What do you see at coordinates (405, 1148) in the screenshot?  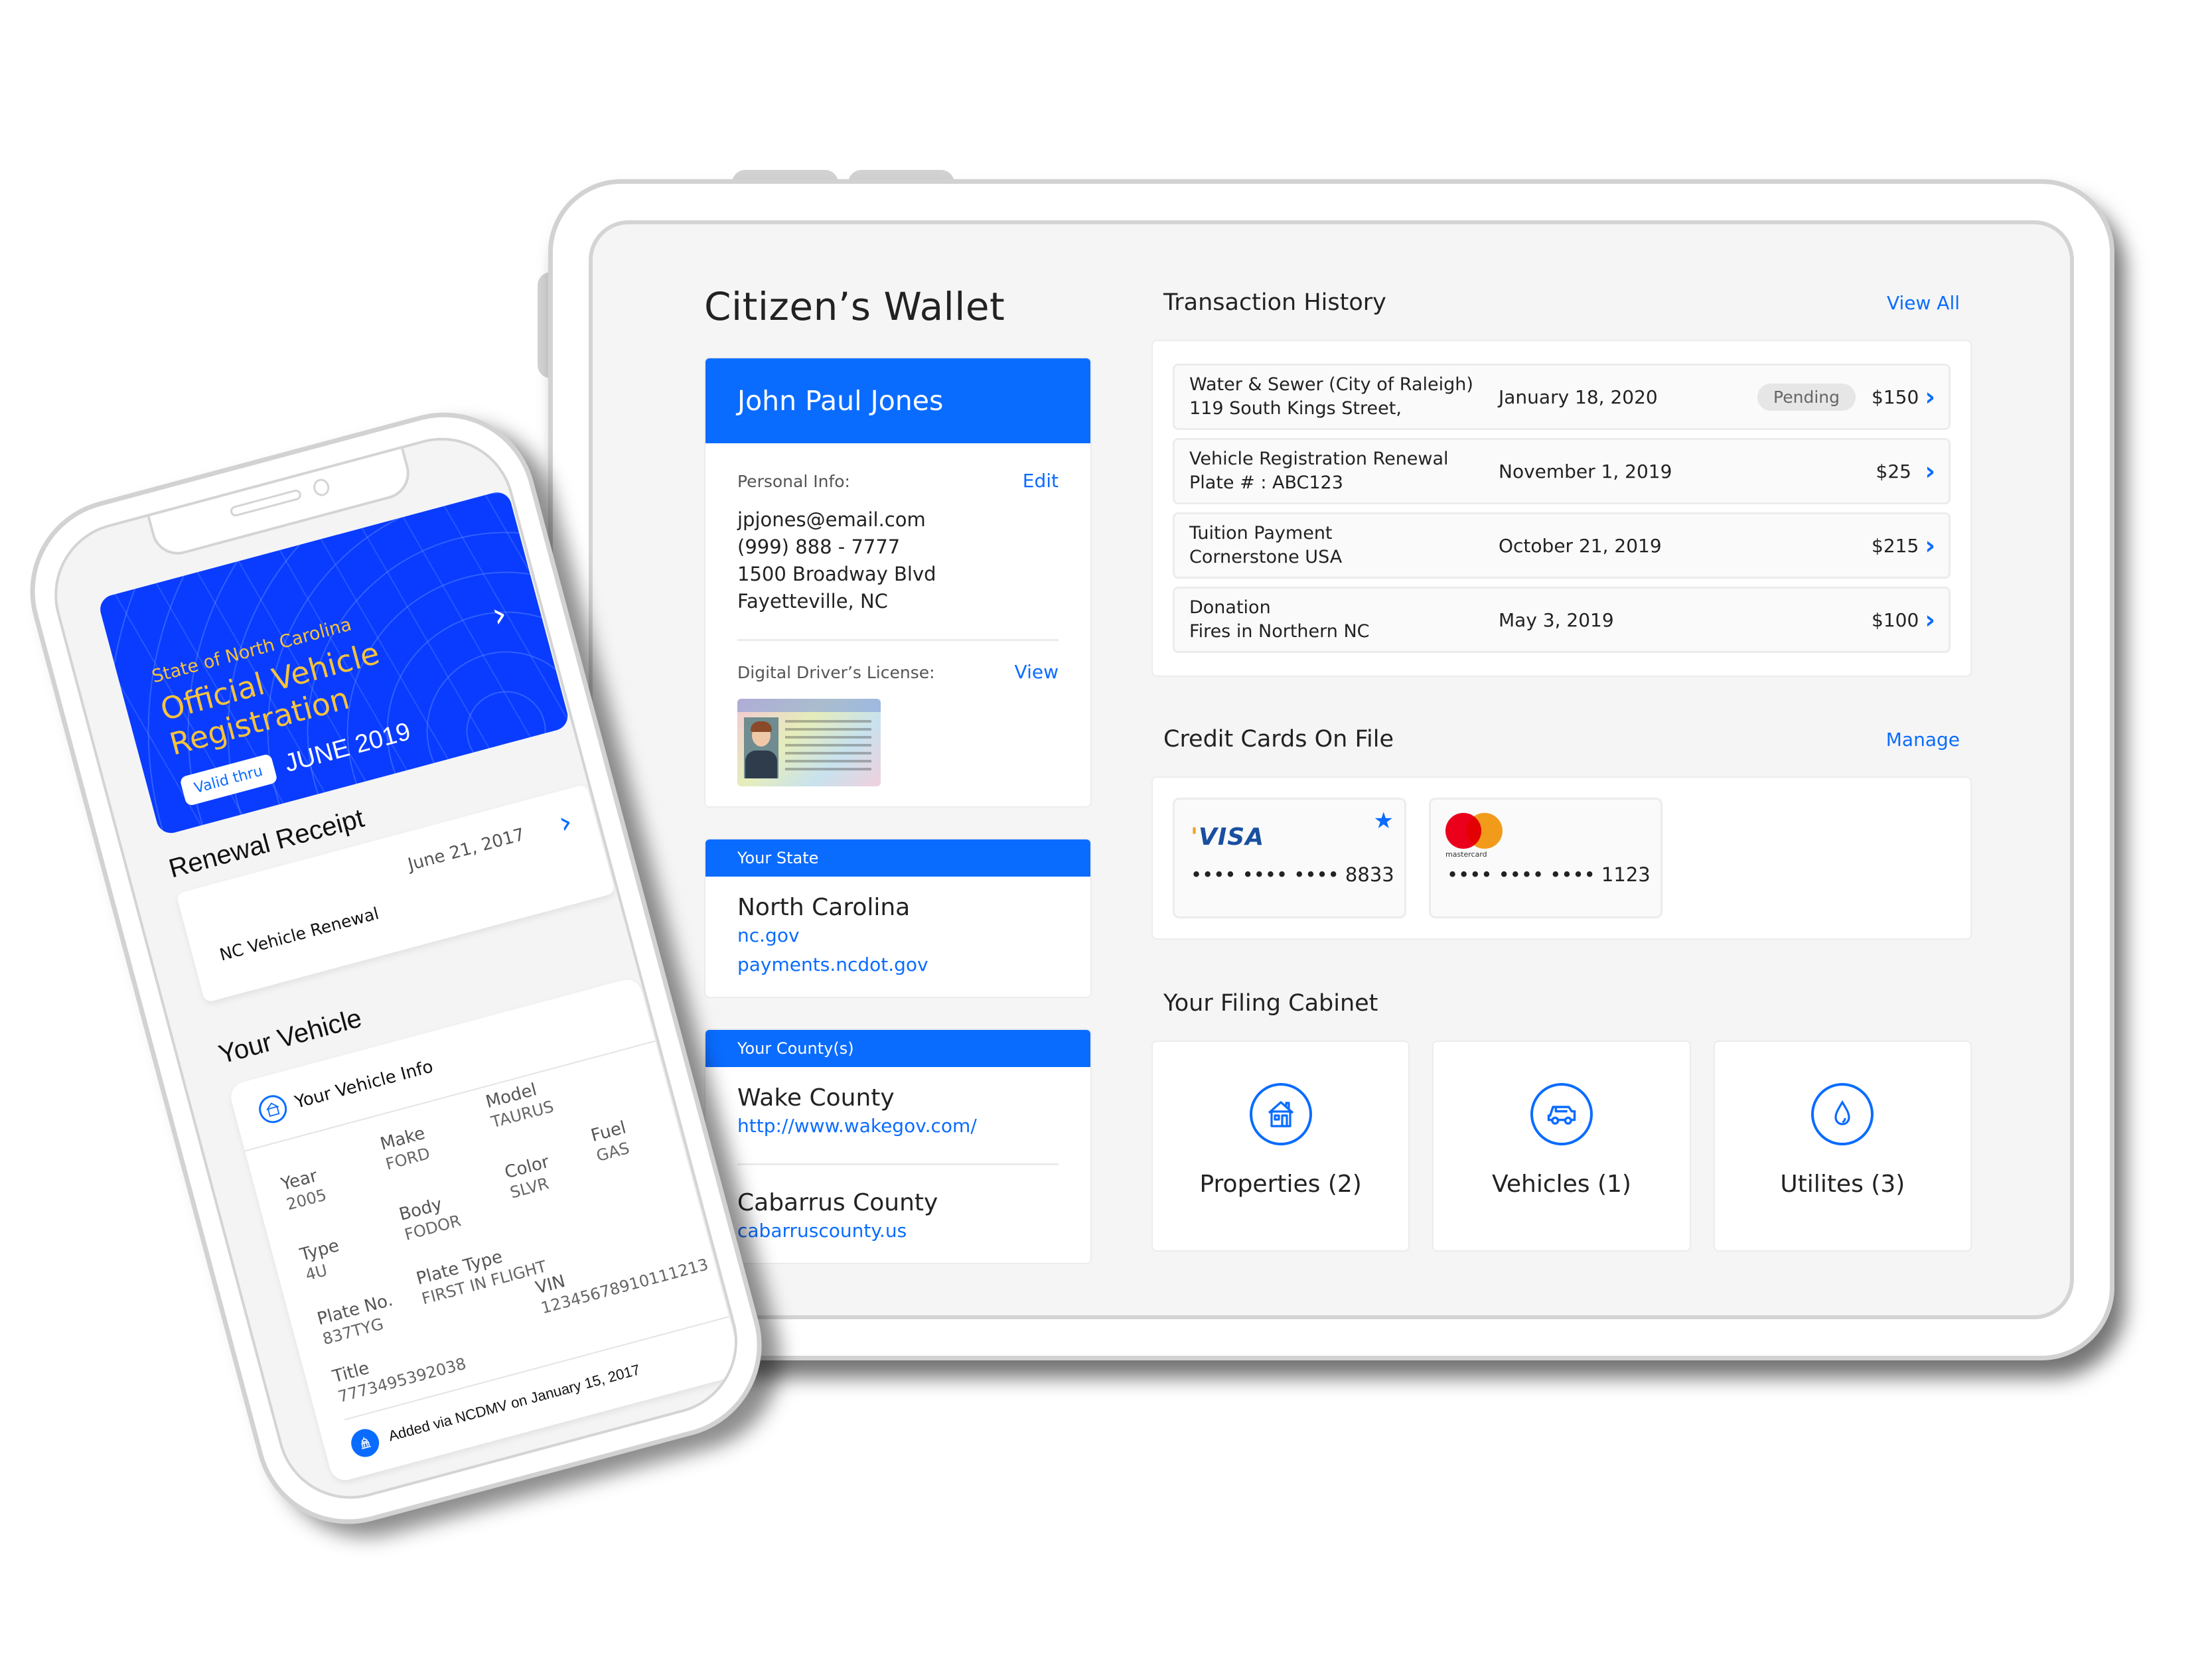 I see `vehicle-field-make: Make FORD` at bounding box center [405, 1148].